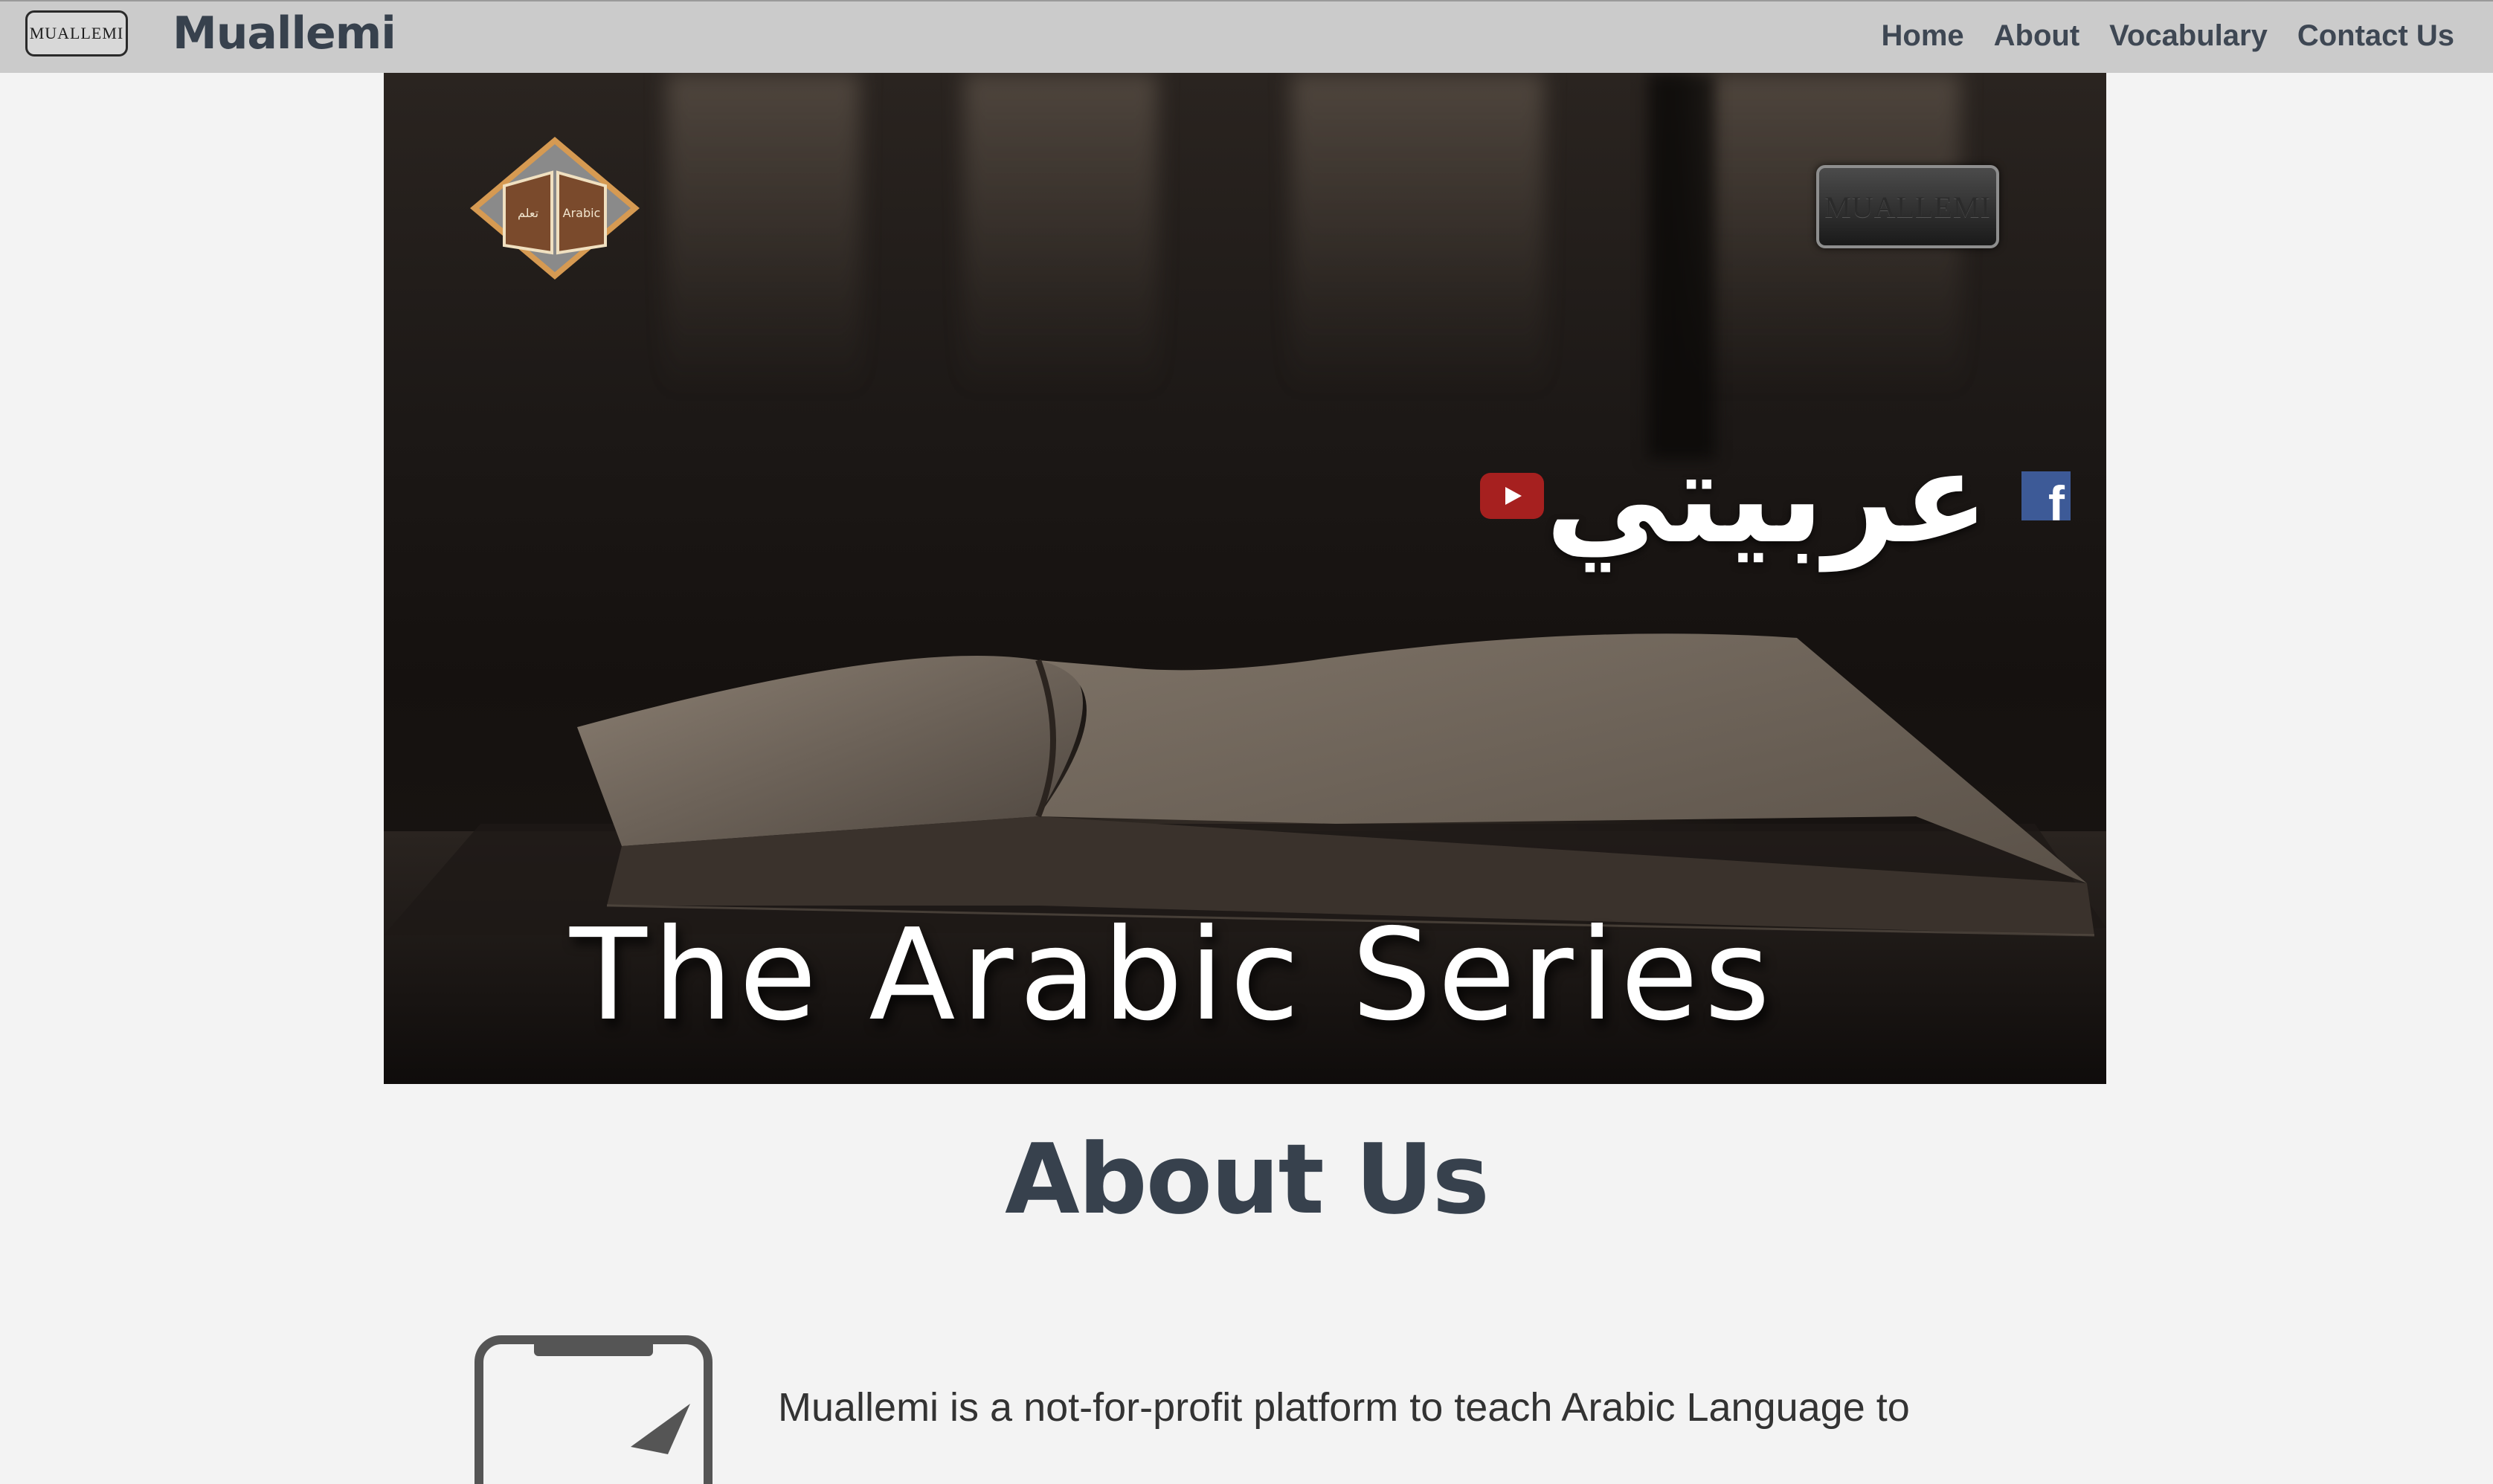  Describe the element at coordinates (528, 213) in the screenshot. I see `svg-text: تعلم` at that location.